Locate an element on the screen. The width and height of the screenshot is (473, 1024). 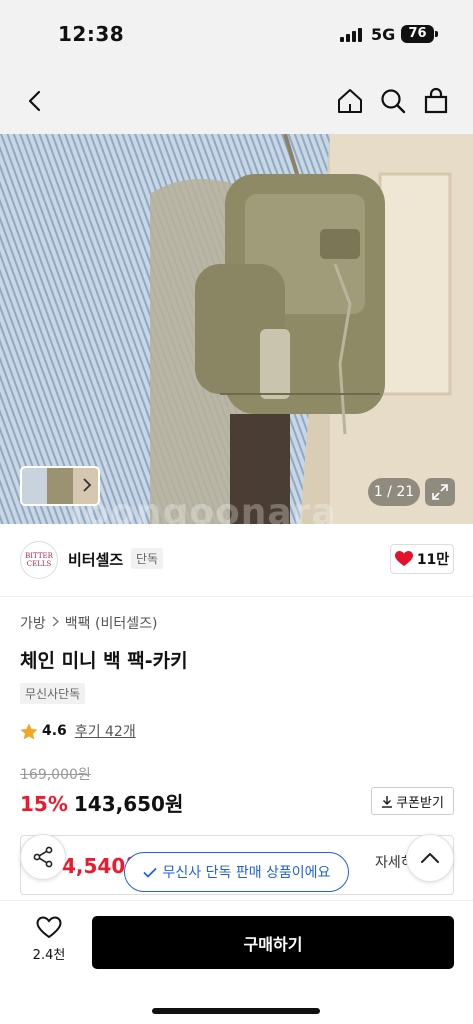
signal-icon is located at coordinates (352, 35).